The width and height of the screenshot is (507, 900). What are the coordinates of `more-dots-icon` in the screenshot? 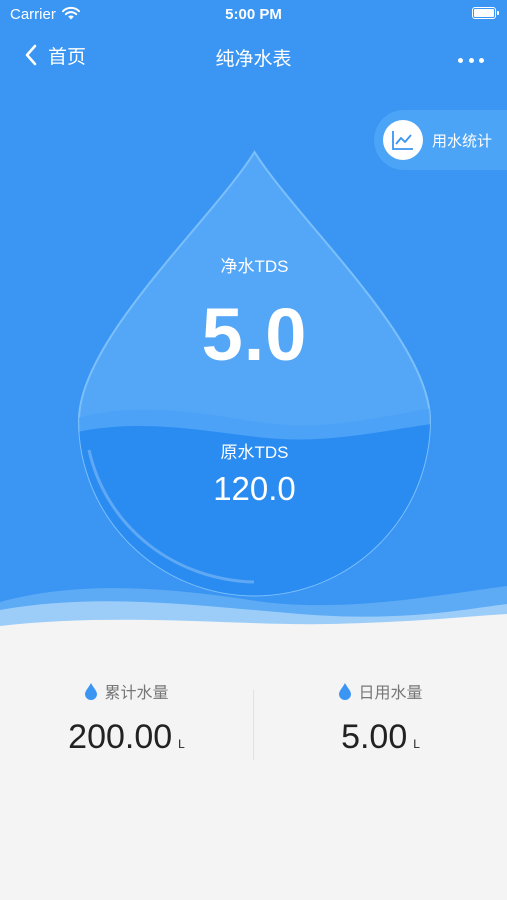 It's located at (460, 60).